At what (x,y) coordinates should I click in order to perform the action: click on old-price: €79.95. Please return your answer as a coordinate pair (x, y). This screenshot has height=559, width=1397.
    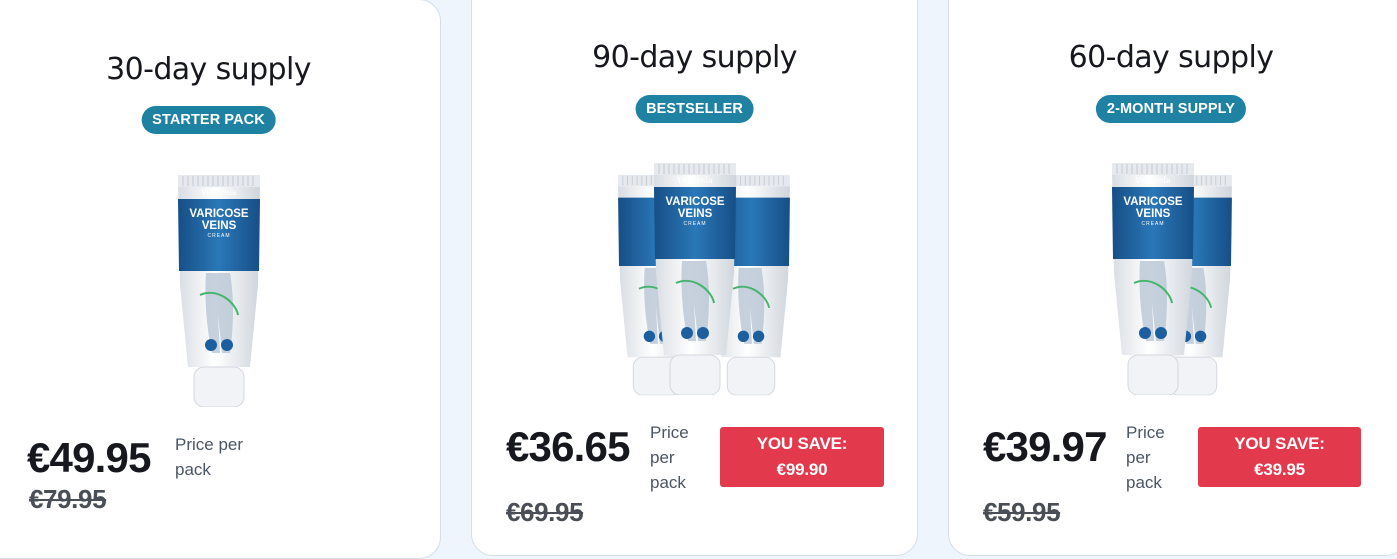
    Looking at the image, I should click on (68, 499).